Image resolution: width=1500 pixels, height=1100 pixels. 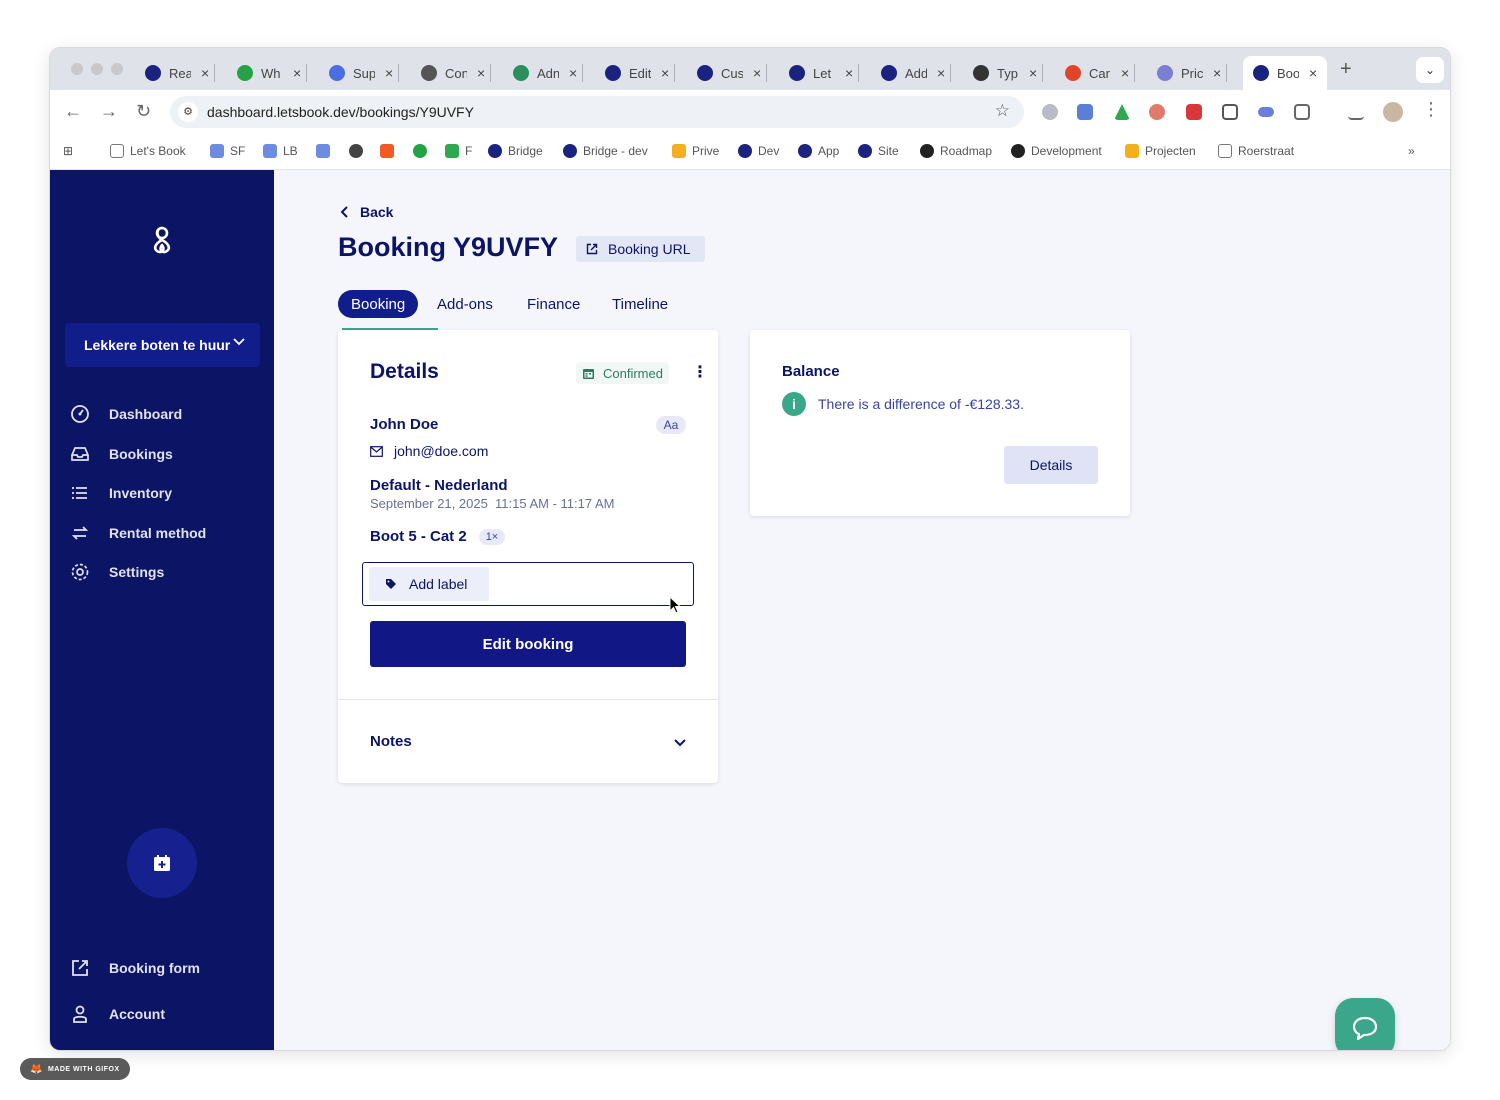 I want to click on back-link: Back, so click(x=365, y=212).